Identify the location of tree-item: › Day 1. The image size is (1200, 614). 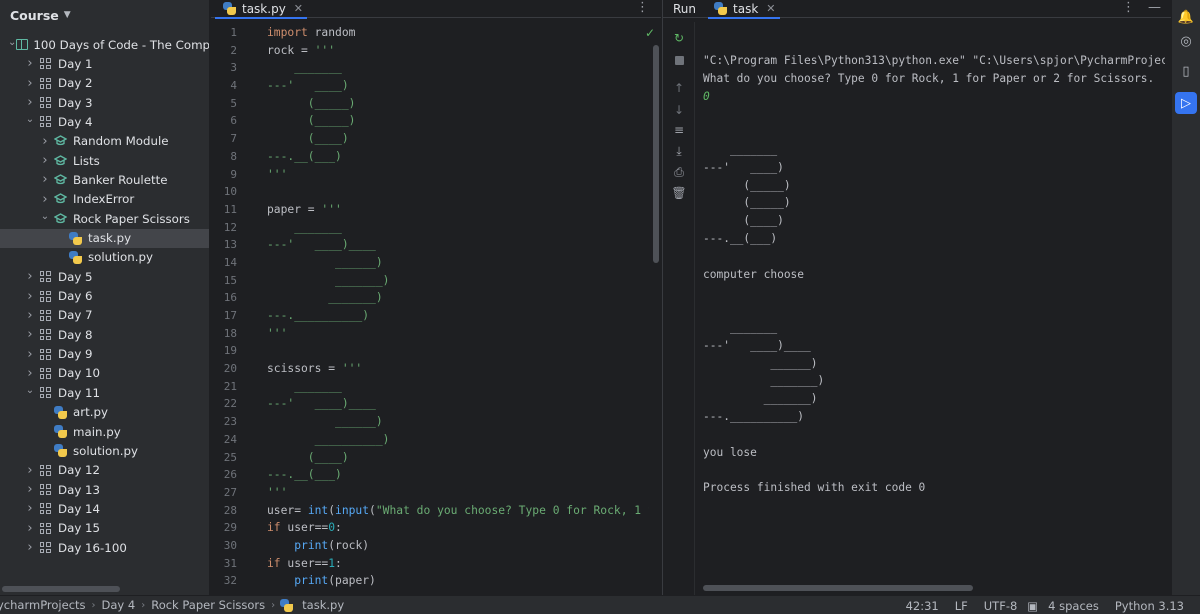
(104, 63).